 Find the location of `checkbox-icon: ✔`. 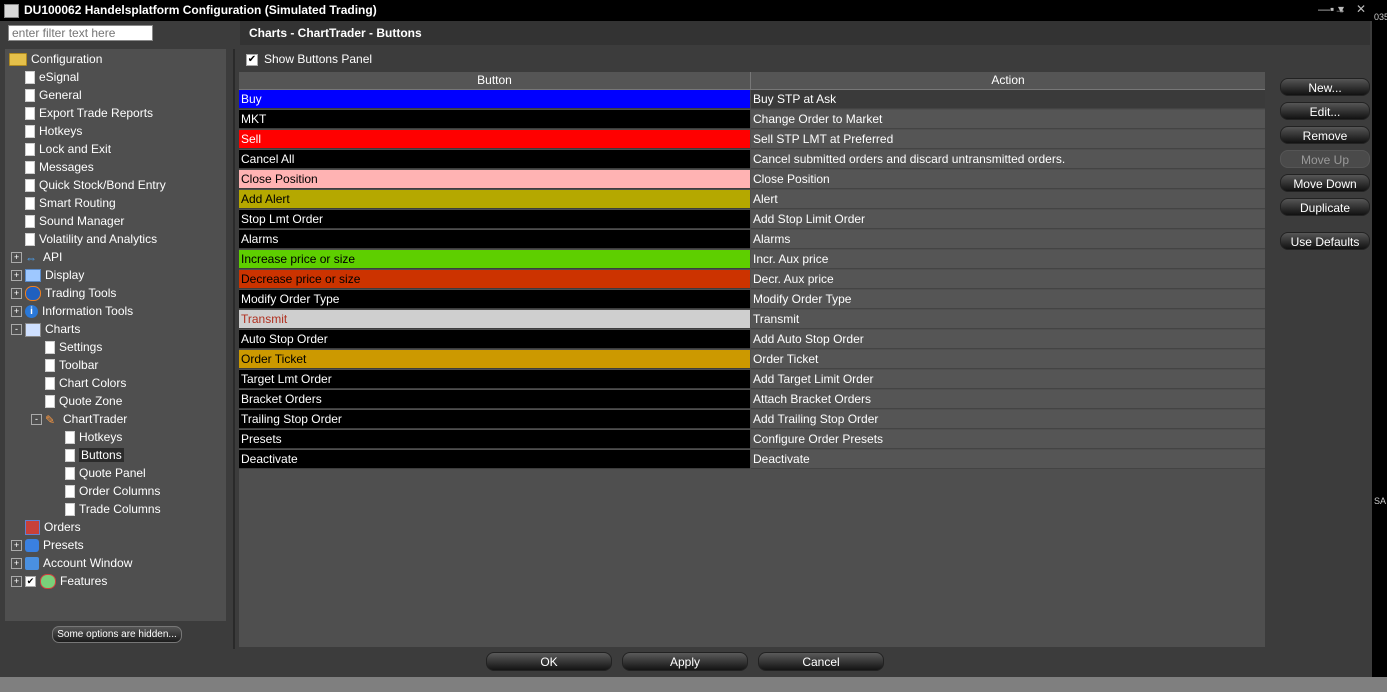

checkbox-icon: ✔ is located at coordinates (252, 59).